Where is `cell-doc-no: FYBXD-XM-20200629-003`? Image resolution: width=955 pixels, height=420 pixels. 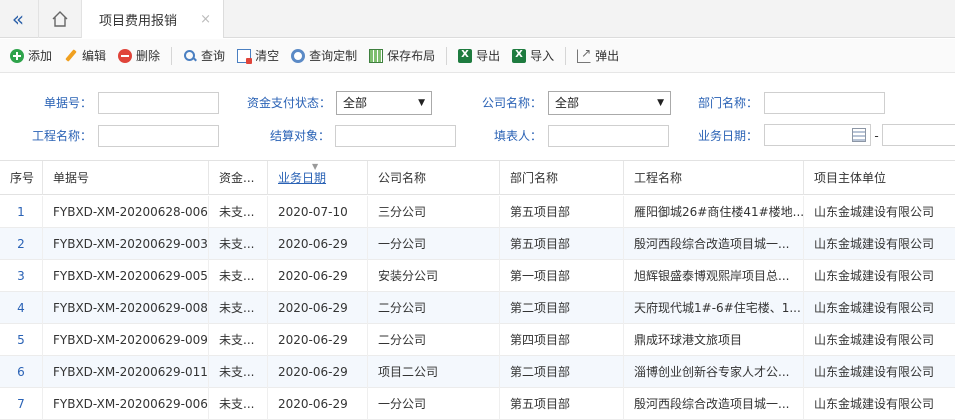
cell-doc-no: FYBXD-XM-20200629-003 is located at coordinates (126, 244).